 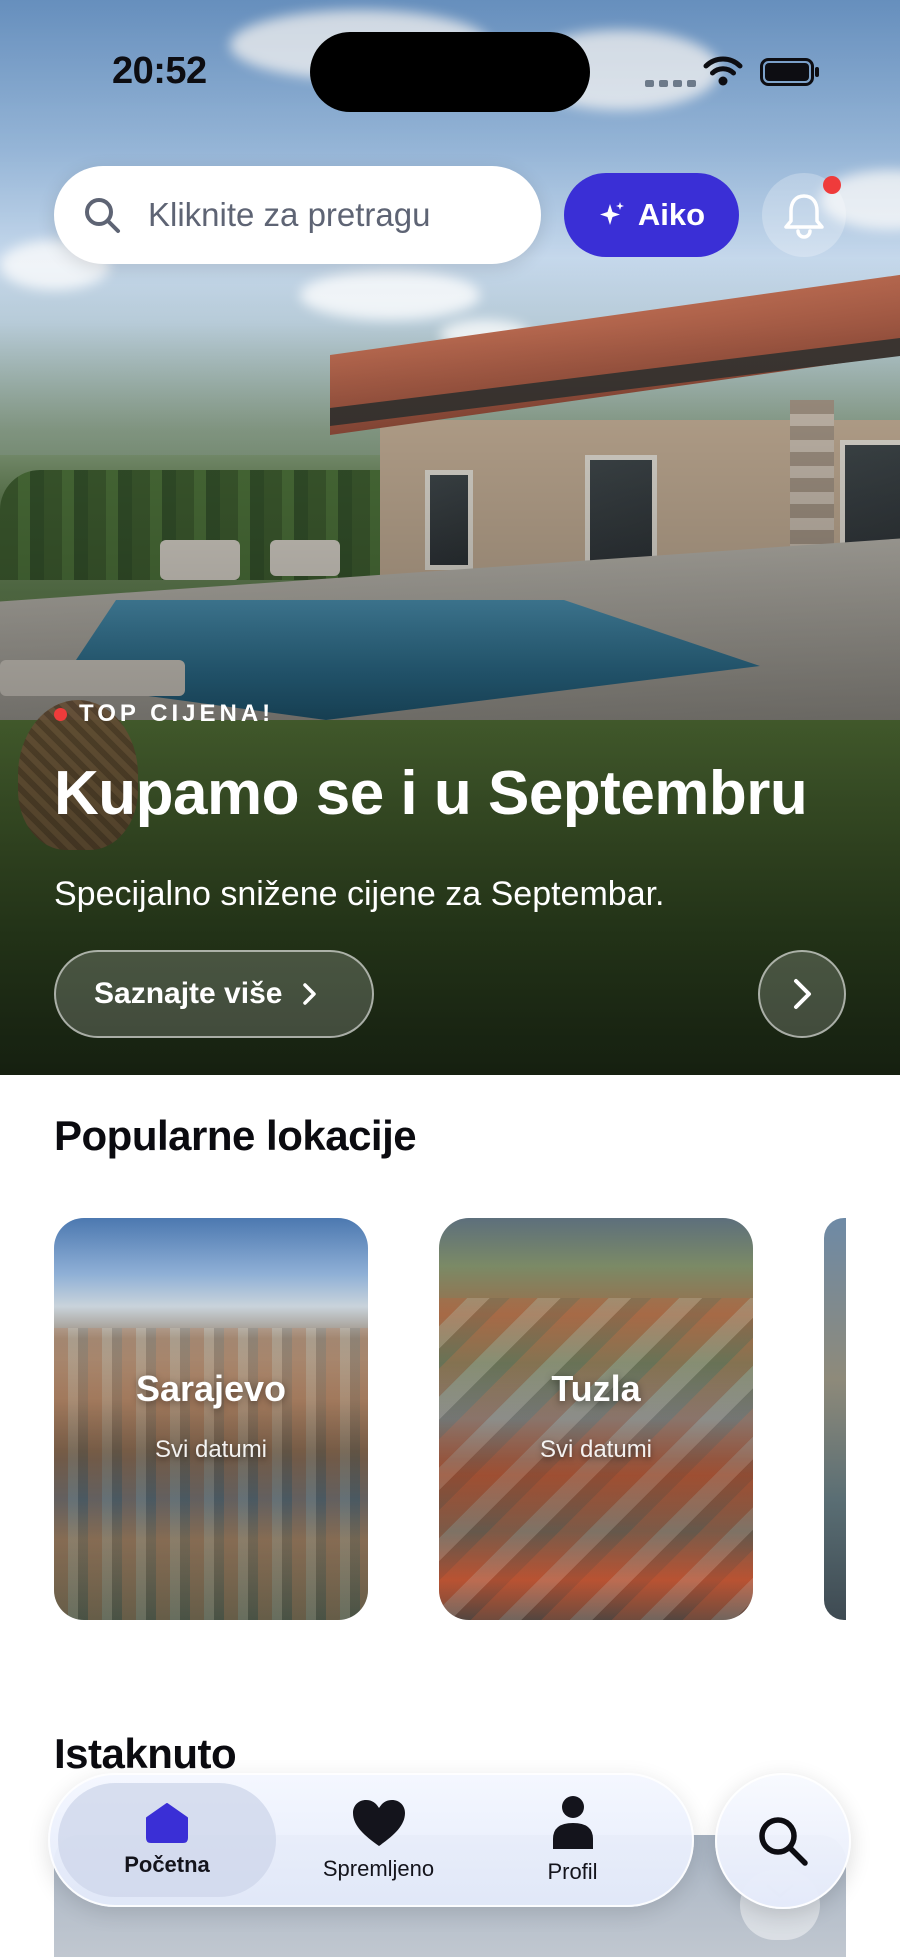 I want to click on next-slide-button, so click(x=802, y=994).